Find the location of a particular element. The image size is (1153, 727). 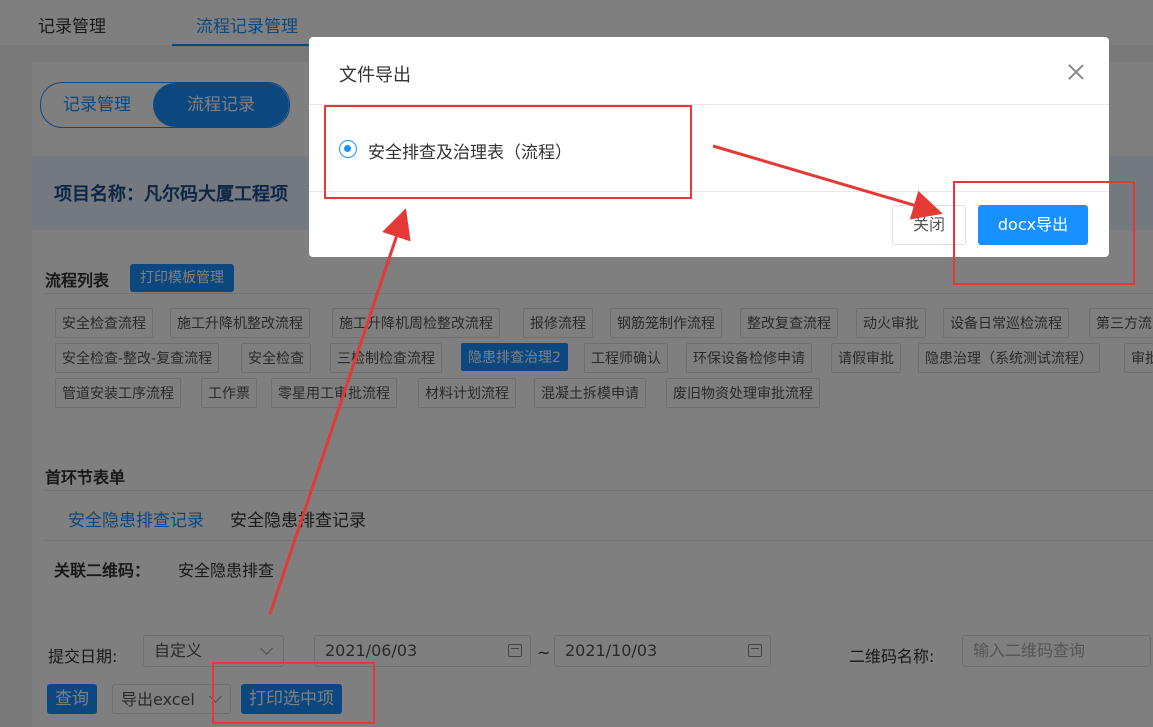

dialog-title: 文件导出 is located at coordinates (375, 75).